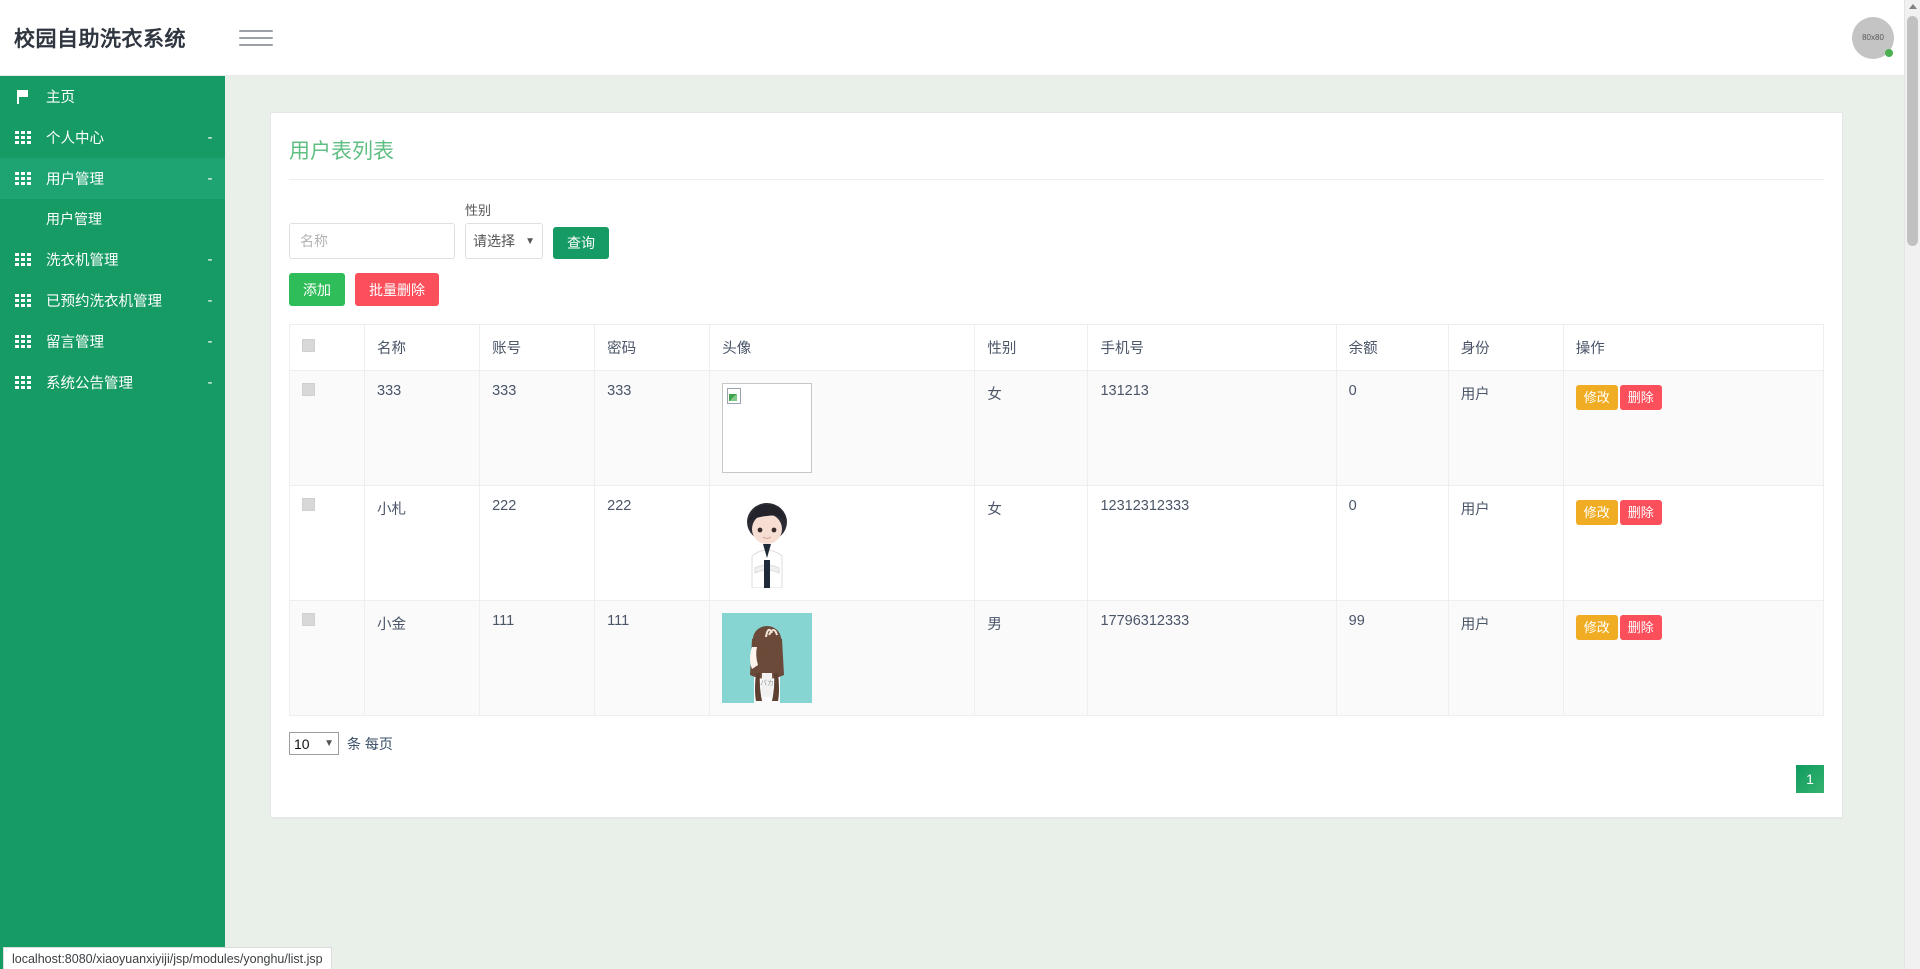 This screenshot has width=1920, height=969. I want to click on column-avatar: 头像, so click(842, 347).